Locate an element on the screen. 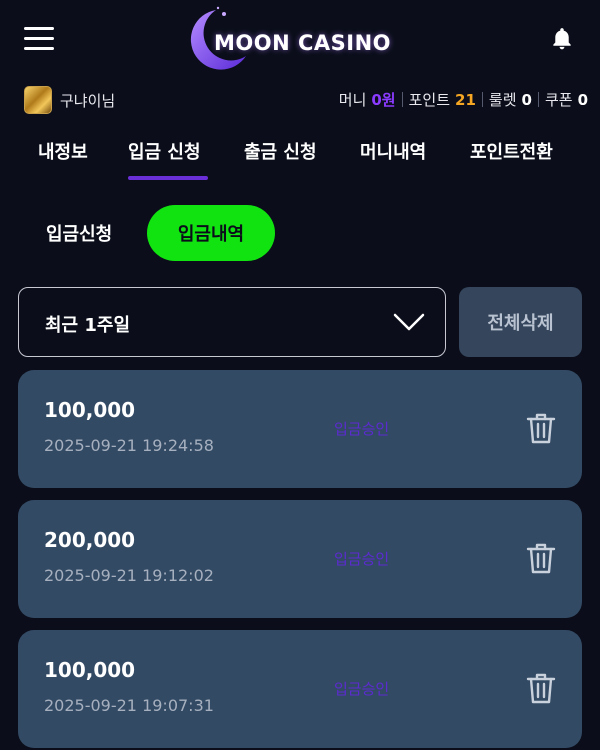 Image resolution: width=600 pixels, height=750 pixels. deposit-record-card: 200,000 2025-09-21 19:12:02 입금승인 is located at coordinates (300, 559).